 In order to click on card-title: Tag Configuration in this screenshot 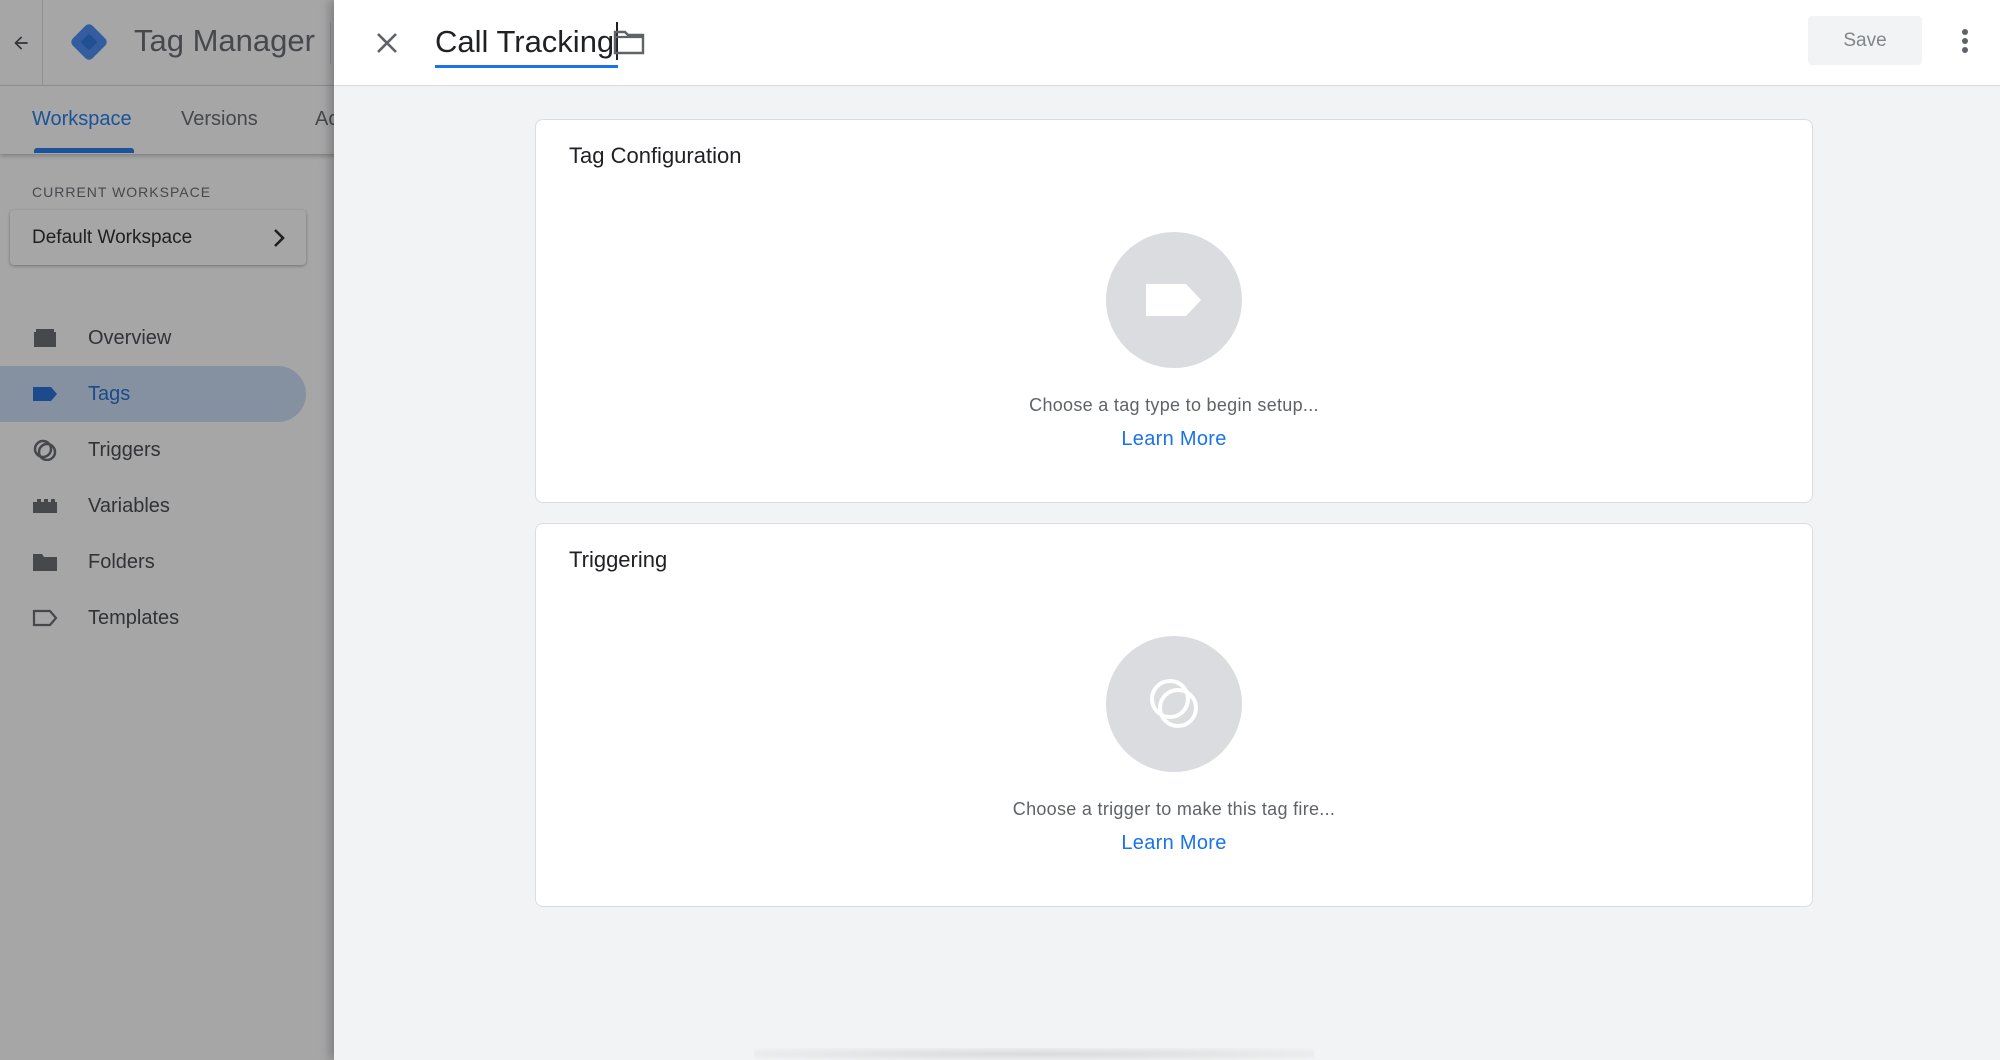, I will do `click(655, 155)`.